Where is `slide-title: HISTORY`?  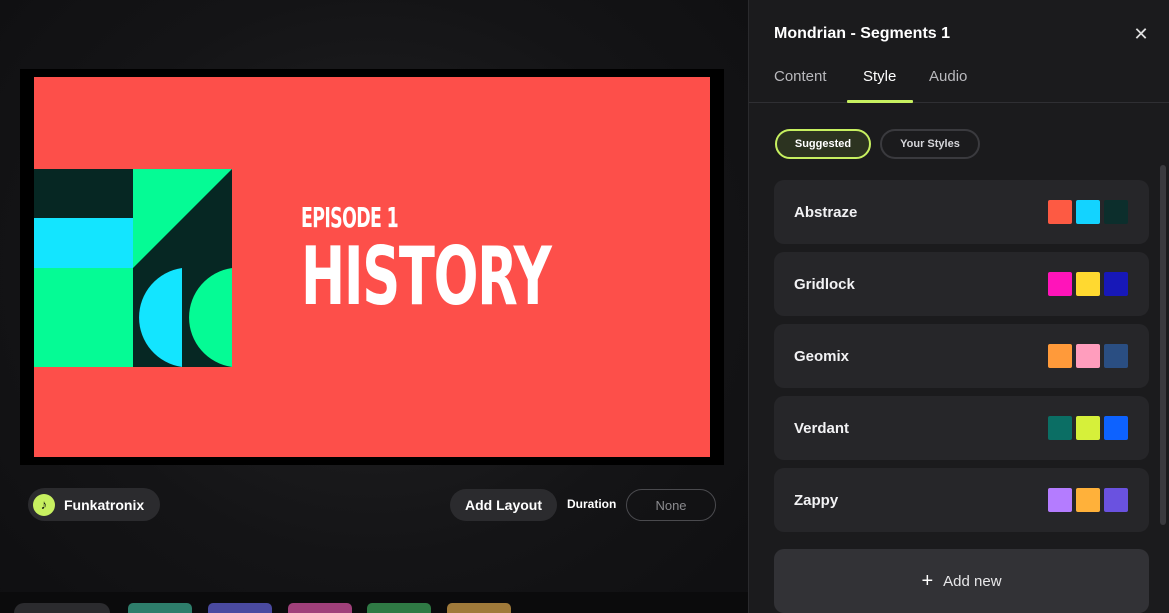 slide-title: HISTORY is located at coordinates (426, 276).